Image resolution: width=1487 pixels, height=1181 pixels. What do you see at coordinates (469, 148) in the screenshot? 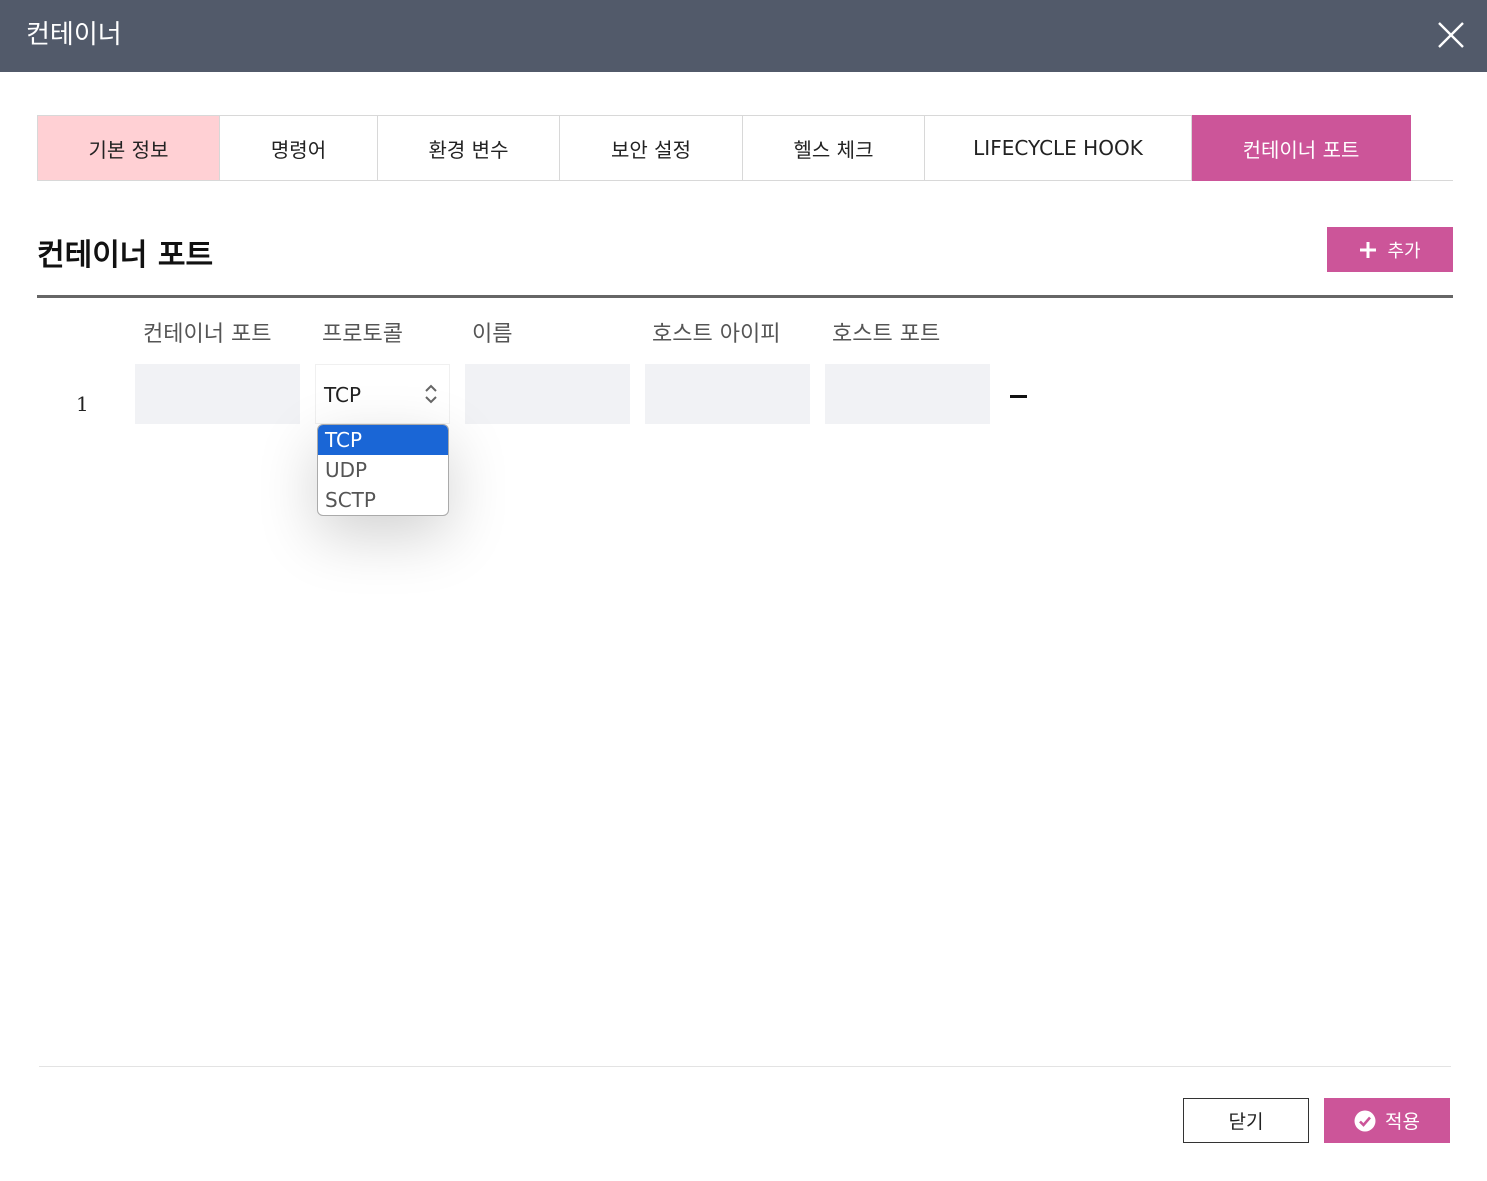
I see `tab-env-vars: 환경 변수` at bounding box center [469, 148].